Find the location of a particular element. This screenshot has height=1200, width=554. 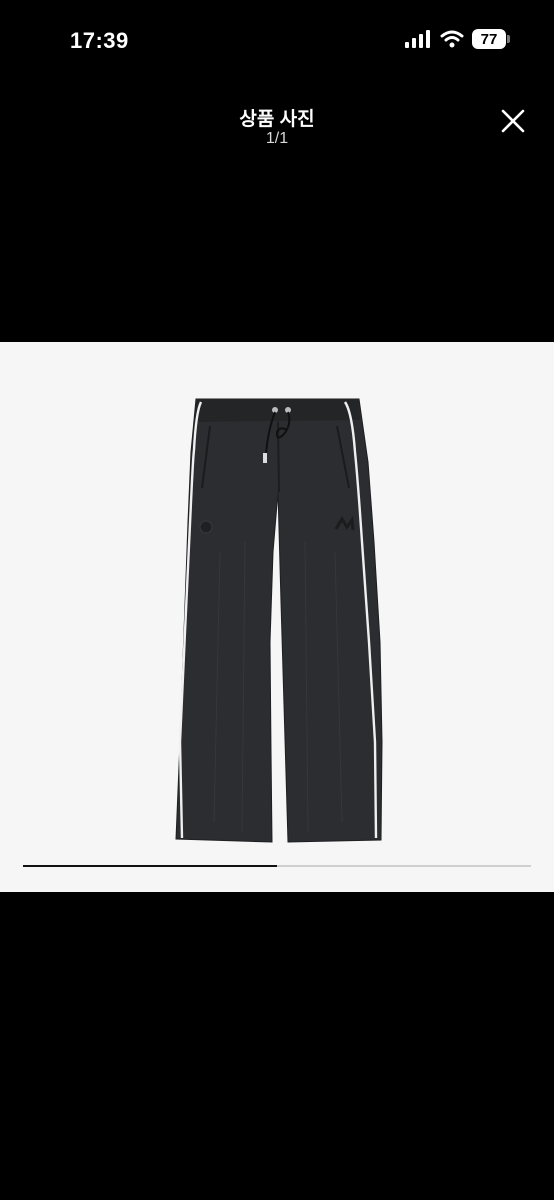

scroll-progress is located at coordinates (150, 866).